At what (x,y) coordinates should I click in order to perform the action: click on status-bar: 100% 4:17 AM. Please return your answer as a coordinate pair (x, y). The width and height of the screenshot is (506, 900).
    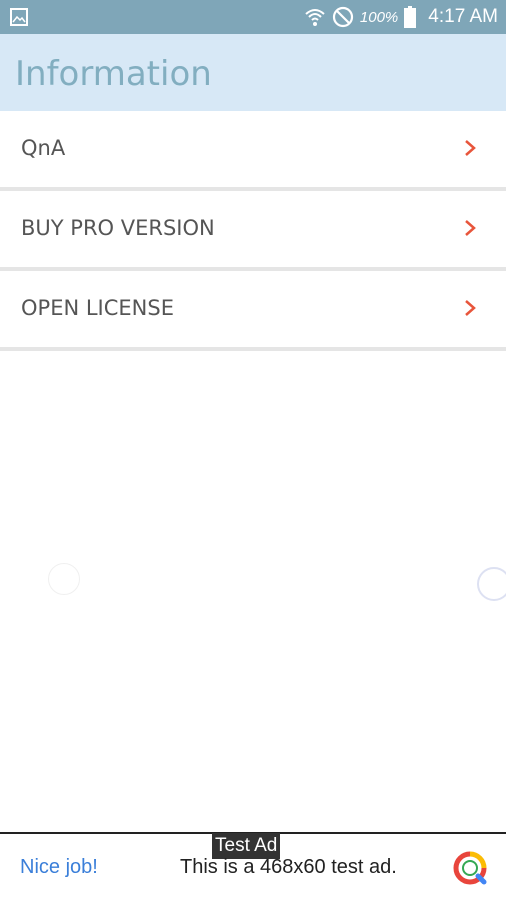
    Looking at the image, I should click on (253, 17).